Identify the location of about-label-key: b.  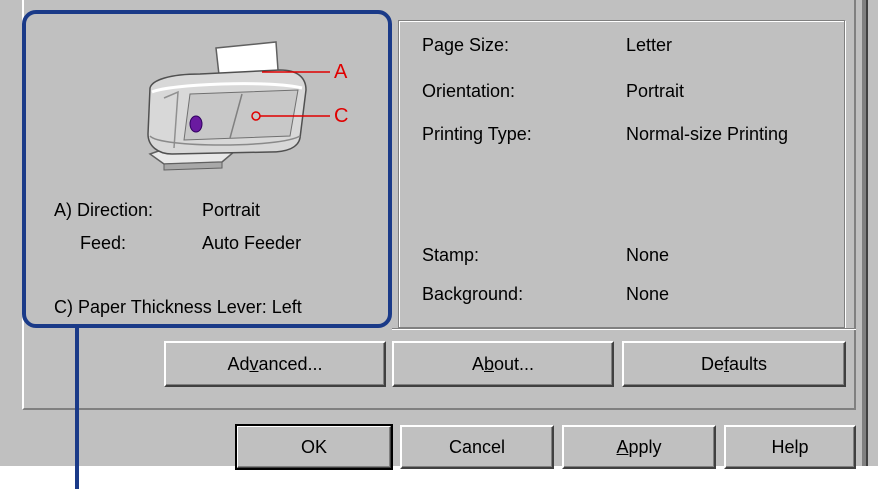
(488, 363).